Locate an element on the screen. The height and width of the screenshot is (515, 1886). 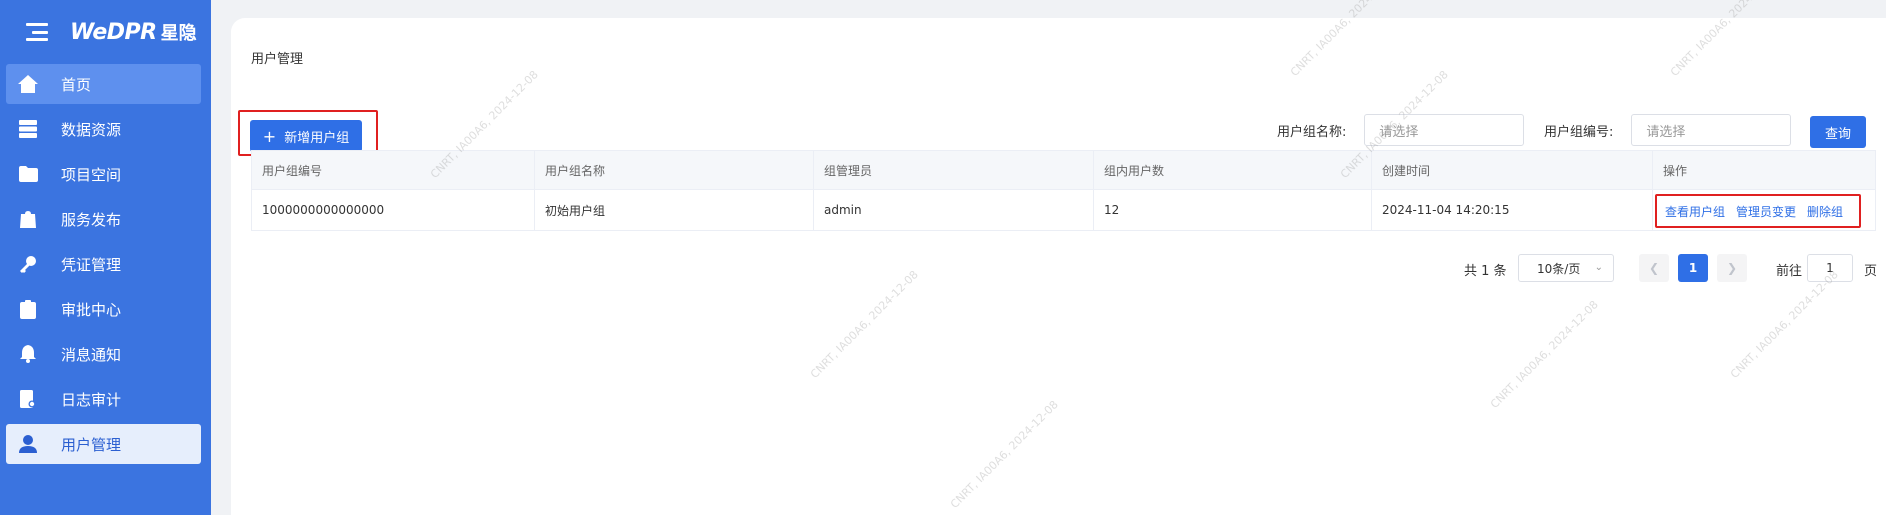
filter-group-name: 用户组名称: 请选择 is located at coordinates (1401, 130).